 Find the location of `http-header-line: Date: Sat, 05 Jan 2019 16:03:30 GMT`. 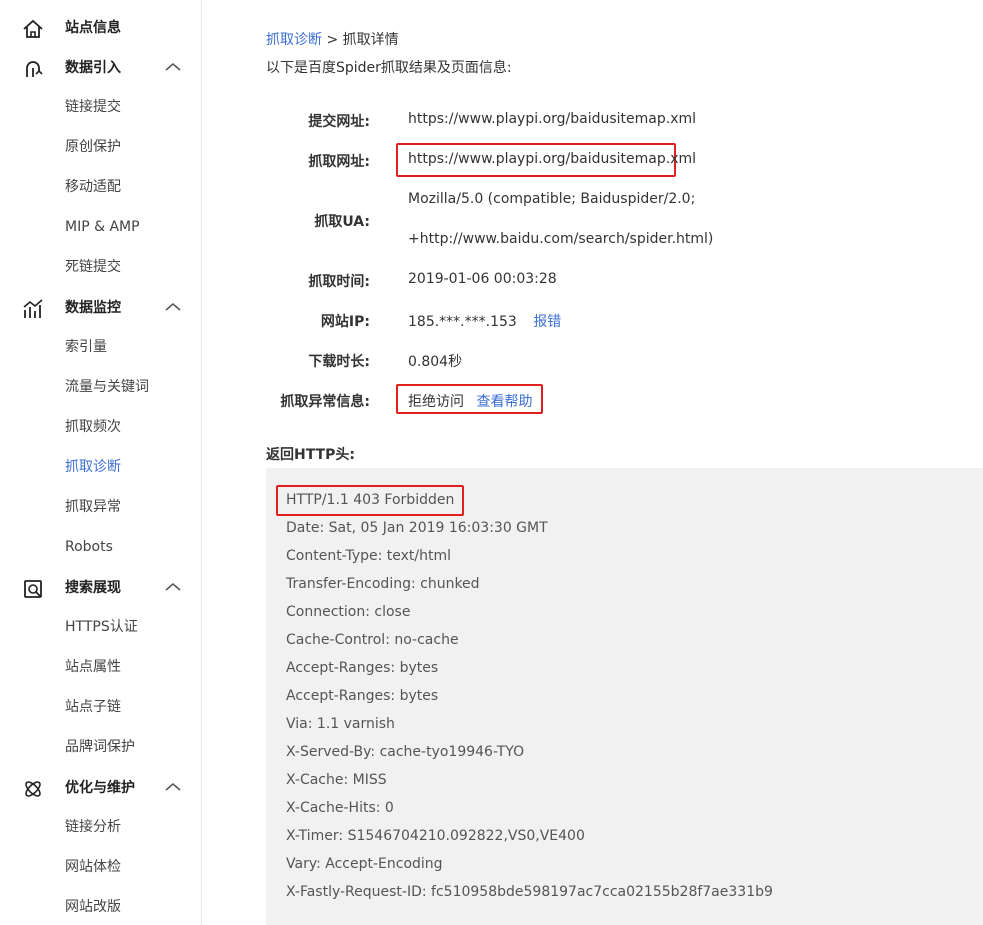

http-header-line: Date: Sat, 05 Jan 2019 16:03:30 GMT is located at coordinates (417, 528).